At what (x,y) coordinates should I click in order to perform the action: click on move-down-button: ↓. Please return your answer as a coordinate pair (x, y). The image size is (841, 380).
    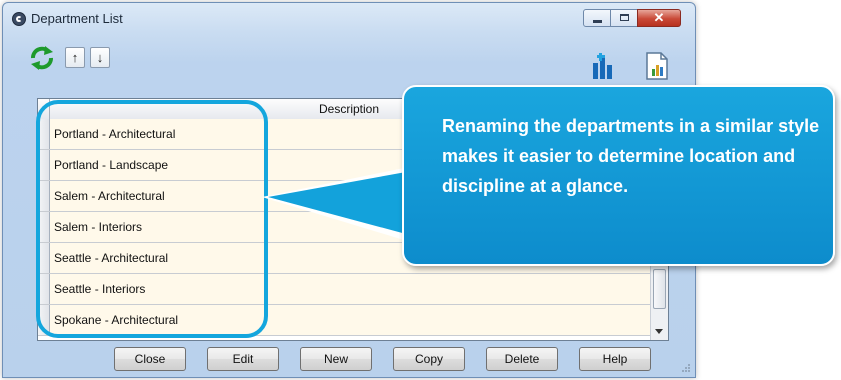
    Looking at the image, I should click on (100, 57).